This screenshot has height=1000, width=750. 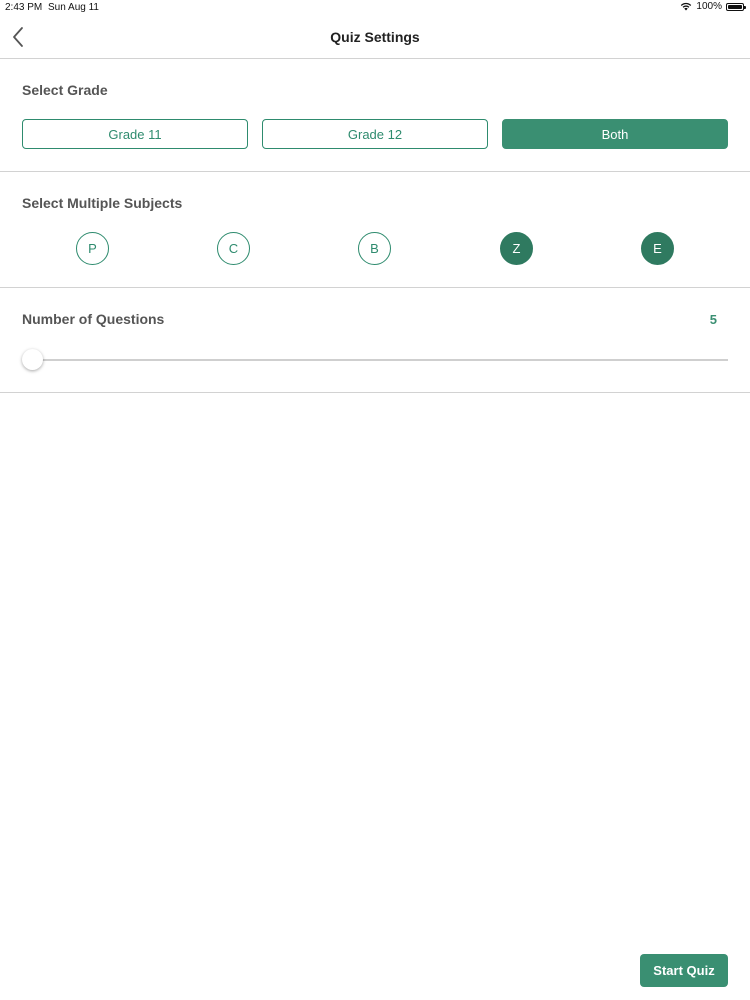 What do you see at coordinates (684, 970) in the screenshot?
I see `start-quiz-button: Start Quiz` at bounding box center [684, 970].